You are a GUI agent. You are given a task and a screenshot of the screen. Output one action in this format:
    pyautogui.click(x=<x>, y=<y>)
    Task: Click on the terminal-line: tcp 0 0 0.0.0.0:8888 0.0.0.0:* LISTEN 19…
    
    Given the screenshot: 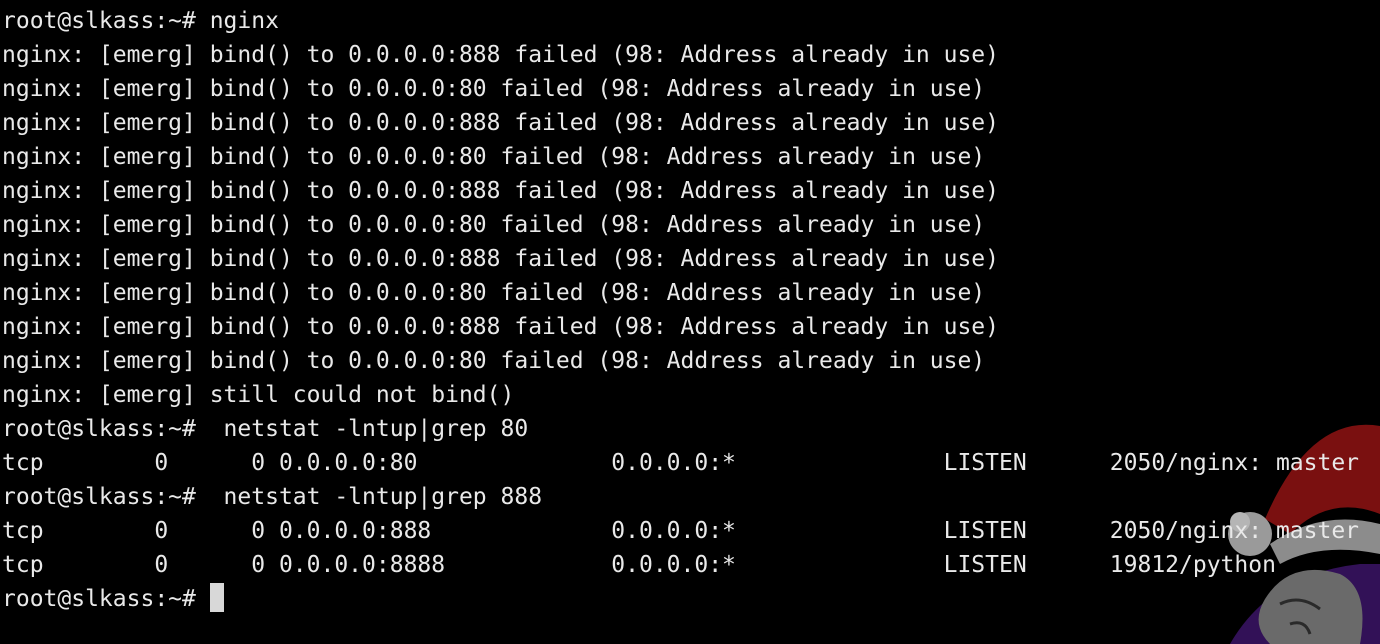 What is the action you would take?
    pyautogui.click(x=639, y=565)
    